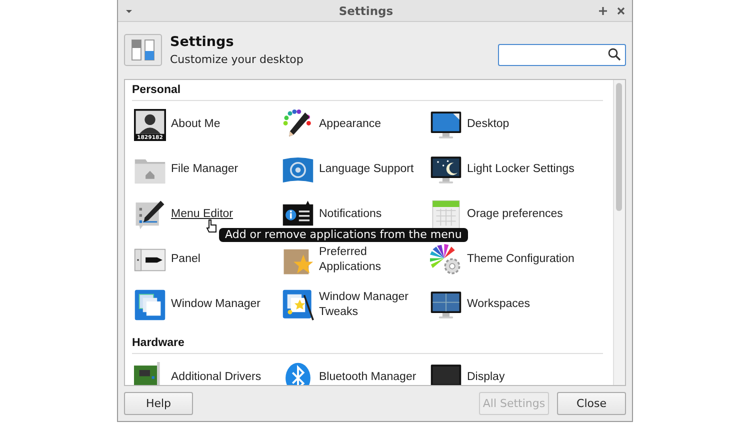  I want to click on header-subtitle: Customize your desktop, so click(237, 59).